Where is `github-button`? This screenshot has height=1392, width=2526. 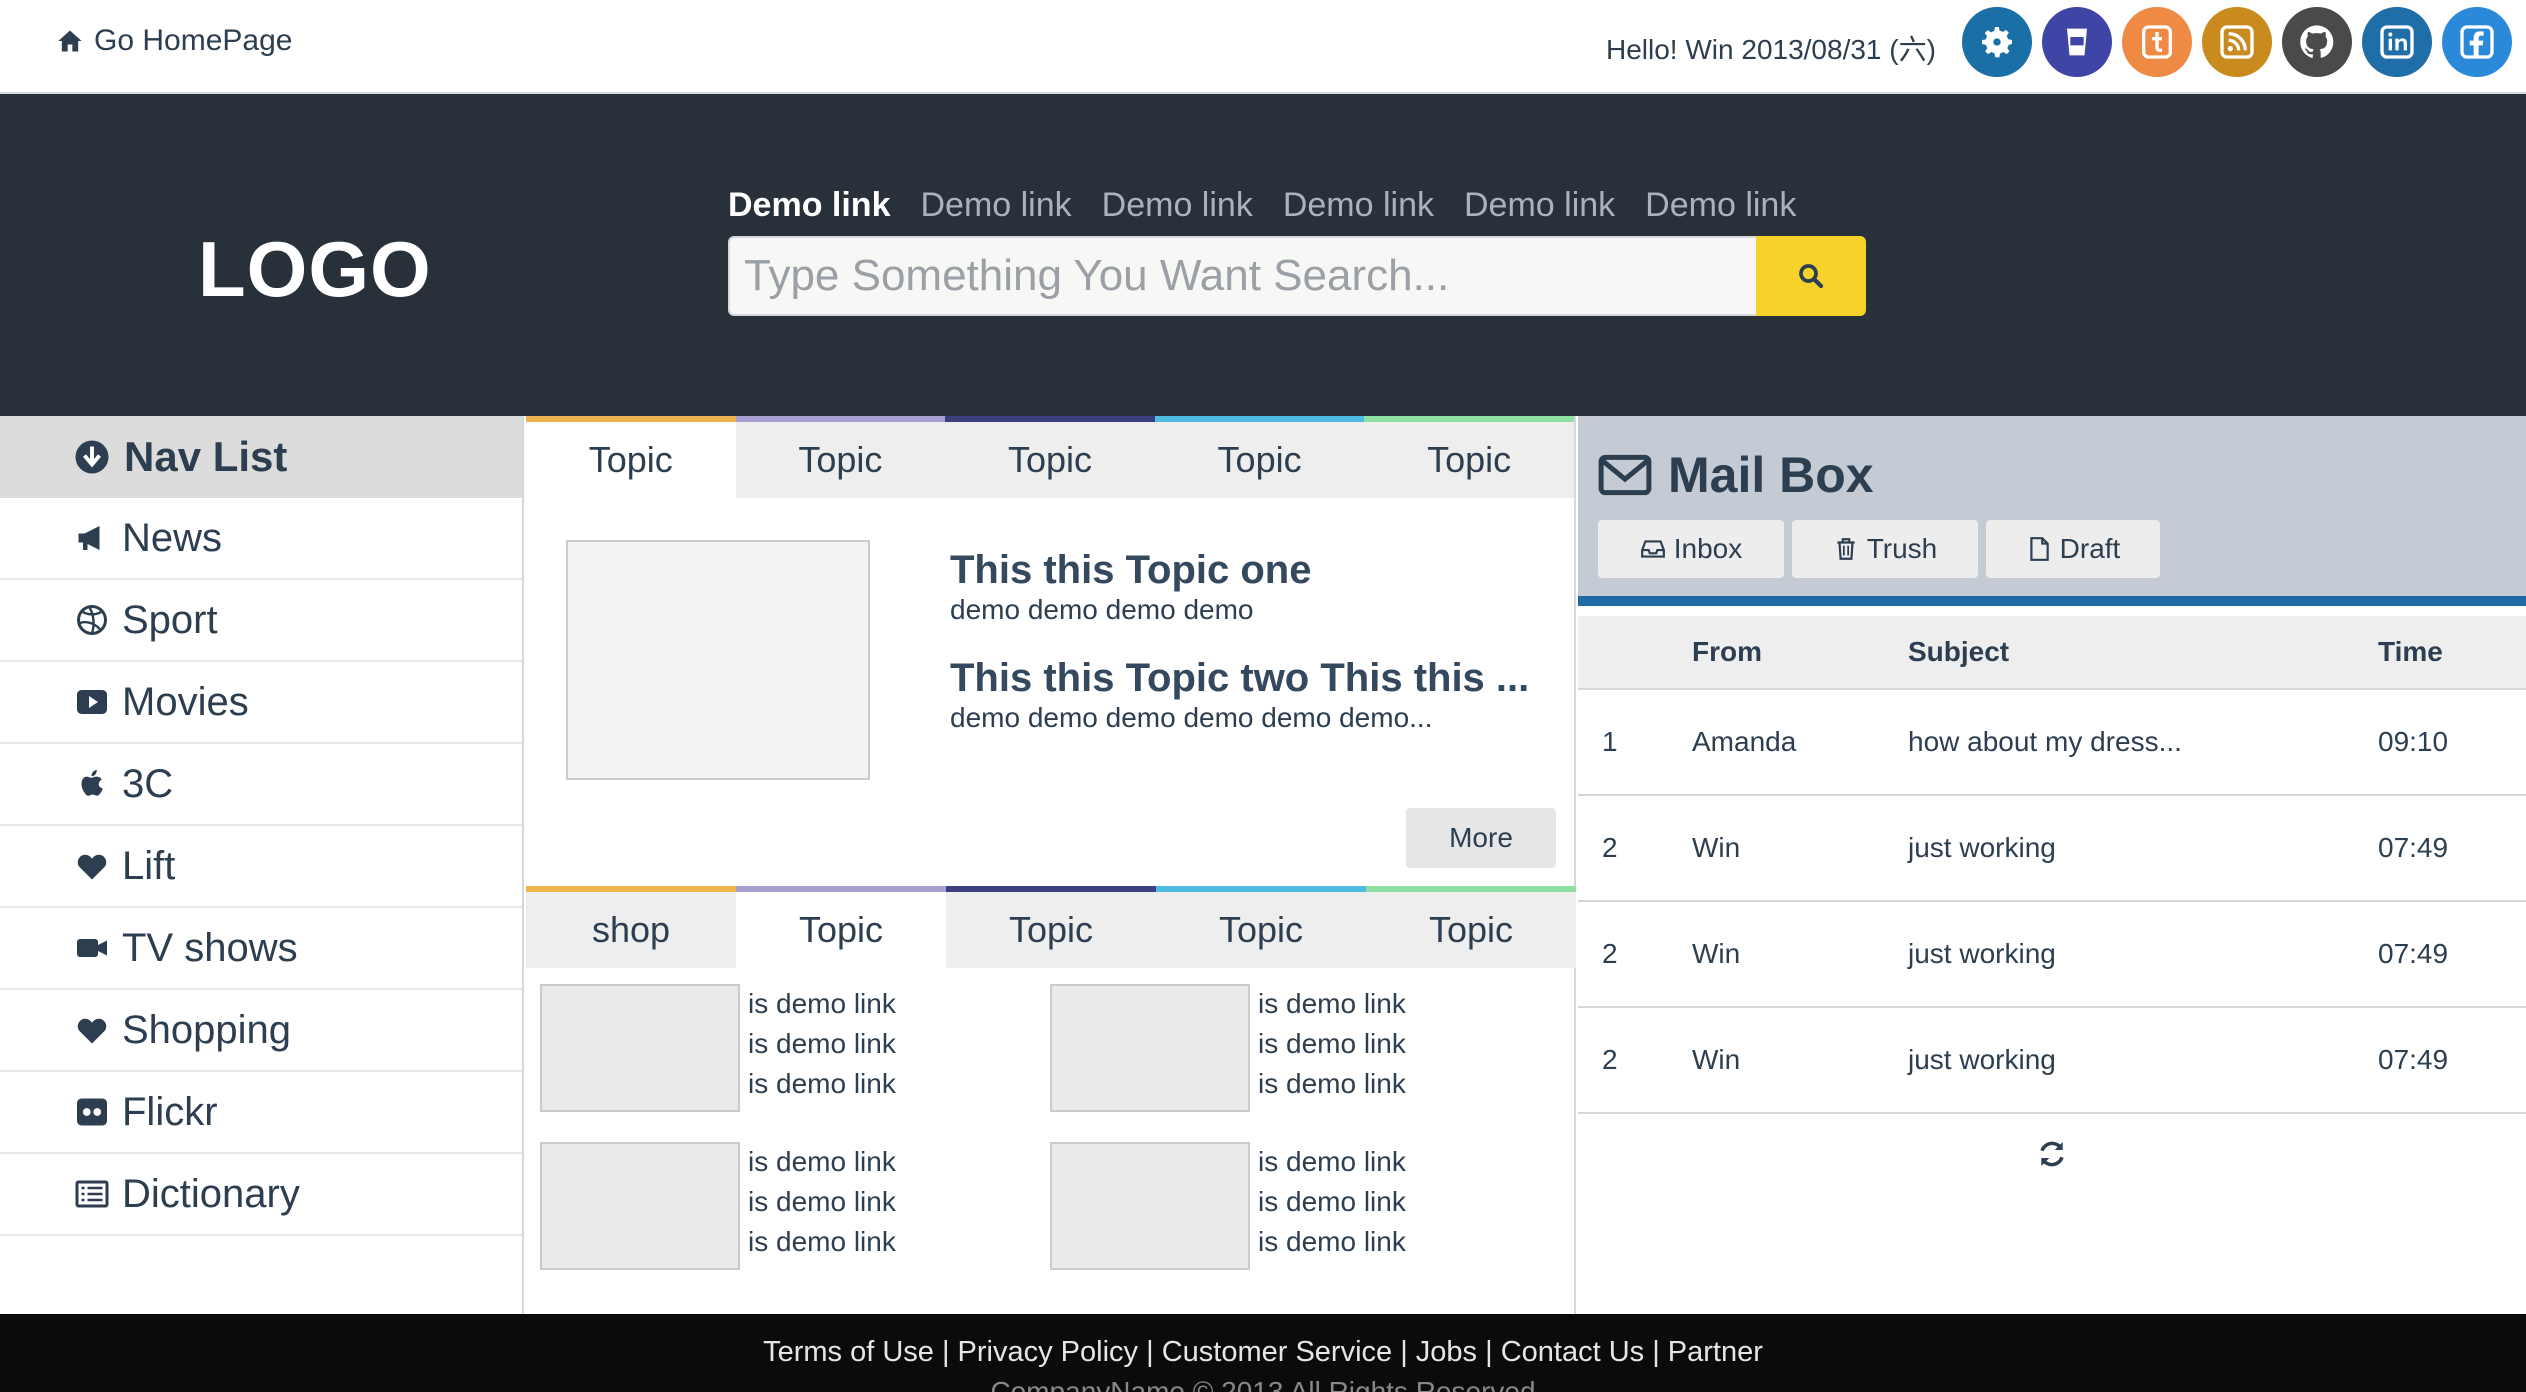 github-button is located at coordinates (2317, 42).